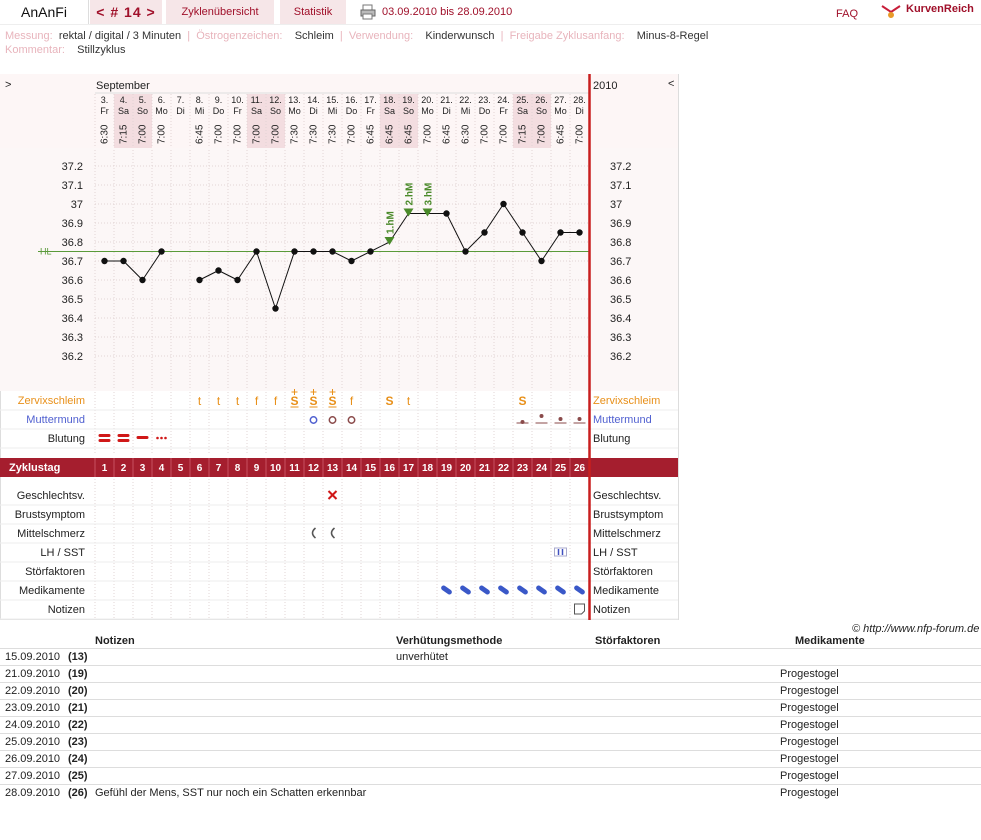 Image resolution: width=981 pixels, height=840 pixels. I want to click on faq-link: FAQ, so click(847, 14).